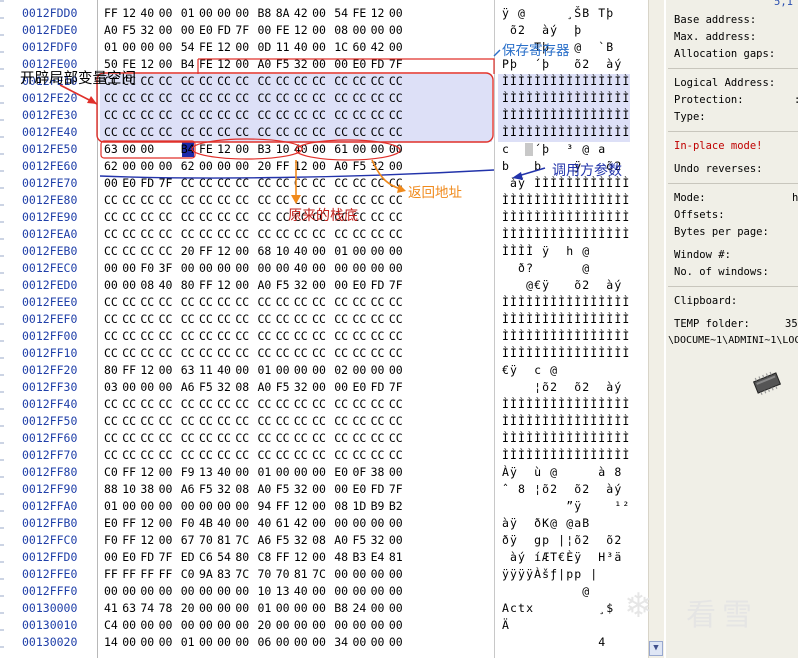 This screenshot has height=658, width=798. What do you see at coordinates (255, 149) in the screenshot?
I see `row-hex-bytes: 63 00 00 00 B4 FE 12 00 B3 10 40 00 61 00 00 00` at bounding box center [255, 149].